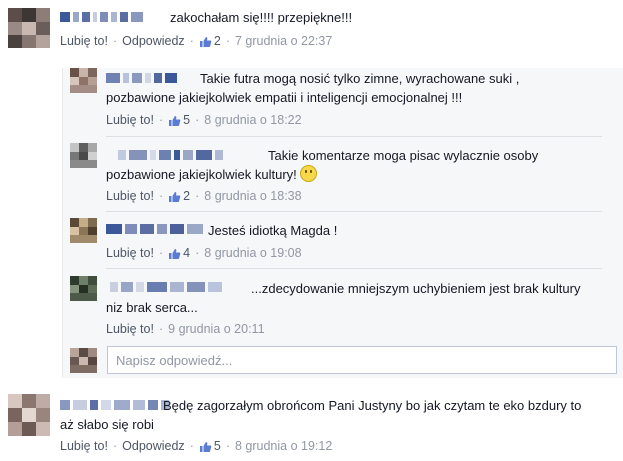 This screenshot has height=461, width=623. I want to click on timestamp: 9 grudnia o 20:11, so click(216, 329).